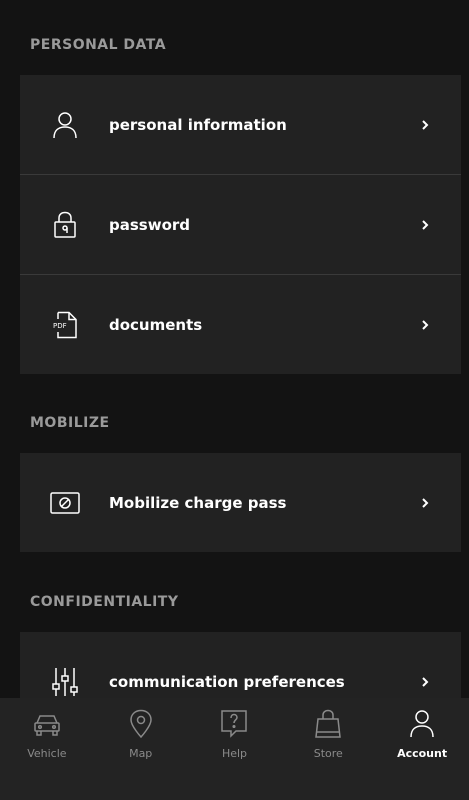 This screenshot has width=469, height=800. I want to click on mobilize-card: Mobilize charge pass, so click(240, 502).